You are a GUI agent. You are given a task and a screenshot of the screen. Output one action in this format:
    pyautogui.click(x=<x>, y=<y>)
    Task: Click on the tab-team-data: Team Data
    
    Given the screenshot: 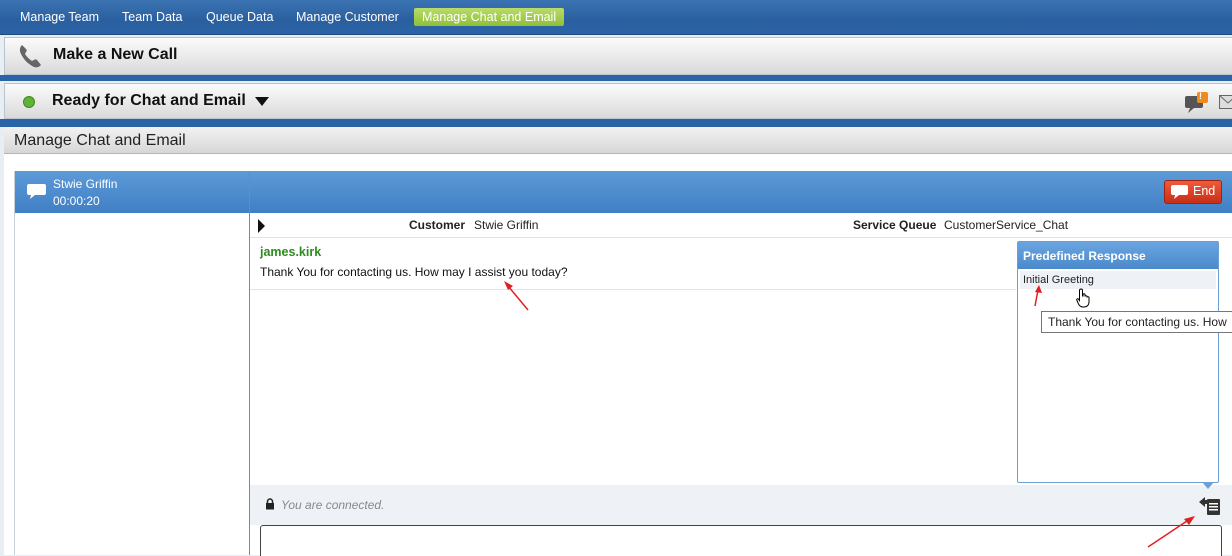 What is the action you would take?
    pyautogui.click(x=152, y=17)
    